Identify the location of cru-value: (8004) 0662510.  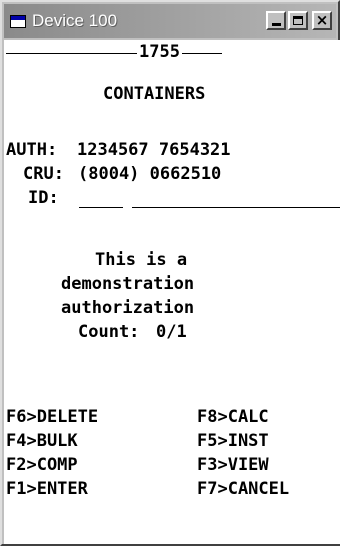
(150, 174).